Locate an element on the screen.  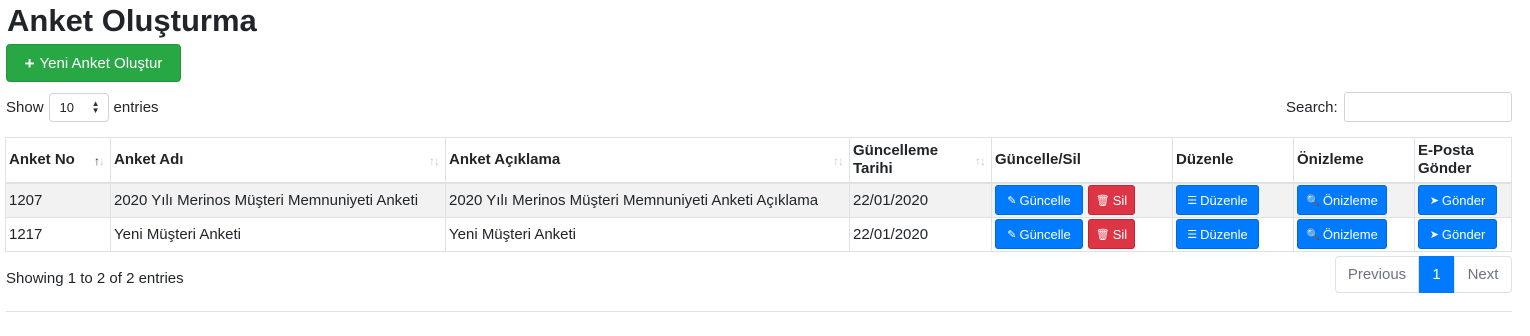
column-header-anket-no: Anket No ↑↓ is located at coordinates (58, 160).